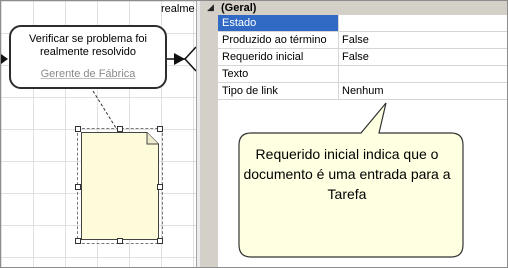 The height and width of the screenshot is (268, 508). I want to click on property-row-requerido: Requerido inicial False, so click(362, 57).